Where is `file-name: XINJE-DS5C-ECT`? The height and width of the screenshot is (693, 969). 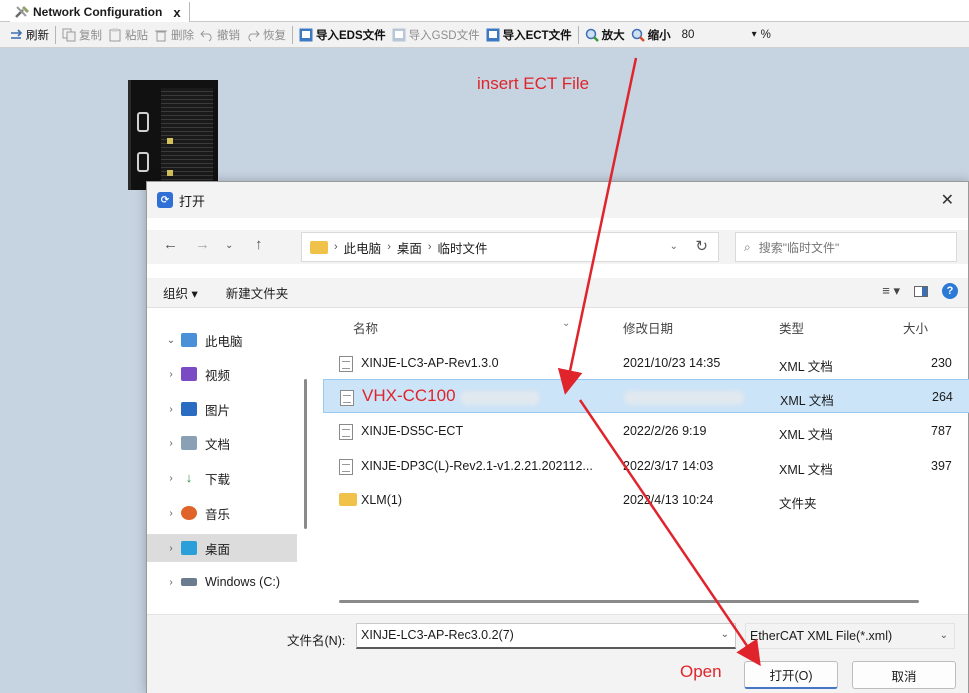 file-name: XINJE-DS5C-ECT is located at coordinates (412, 431).